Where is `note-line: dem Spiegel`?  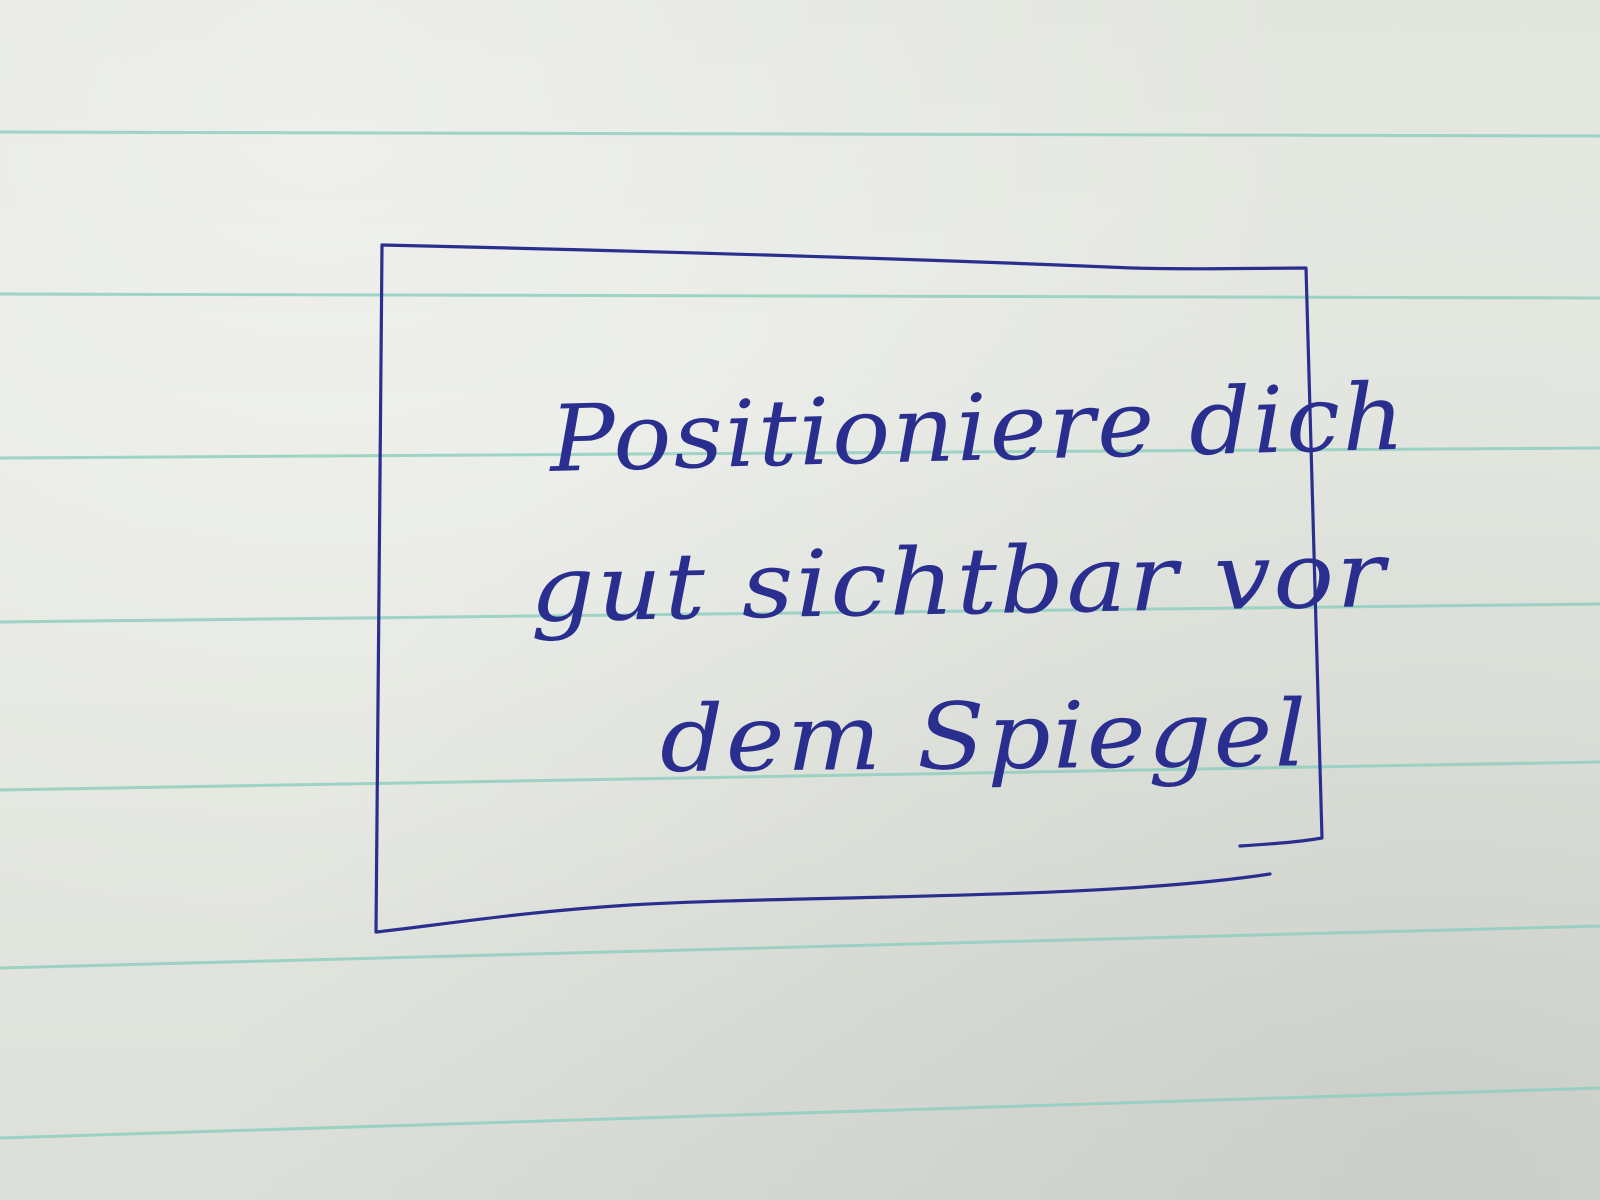 note-line: dem Spiegel is located at coordinates (984, 736).